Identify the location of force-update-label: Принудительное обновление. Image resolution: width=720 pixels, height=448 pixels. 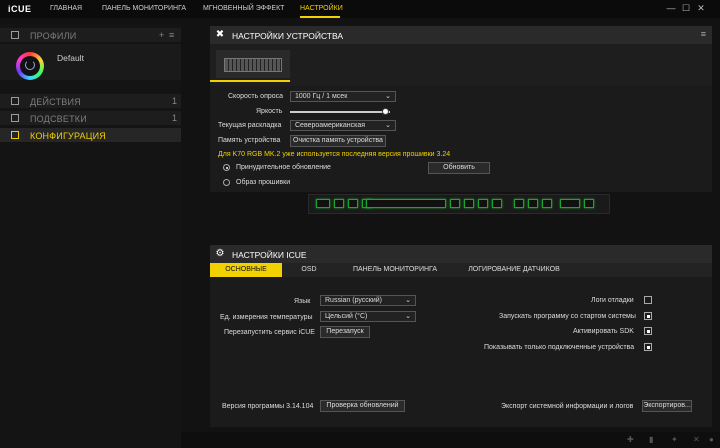
(283, 167).